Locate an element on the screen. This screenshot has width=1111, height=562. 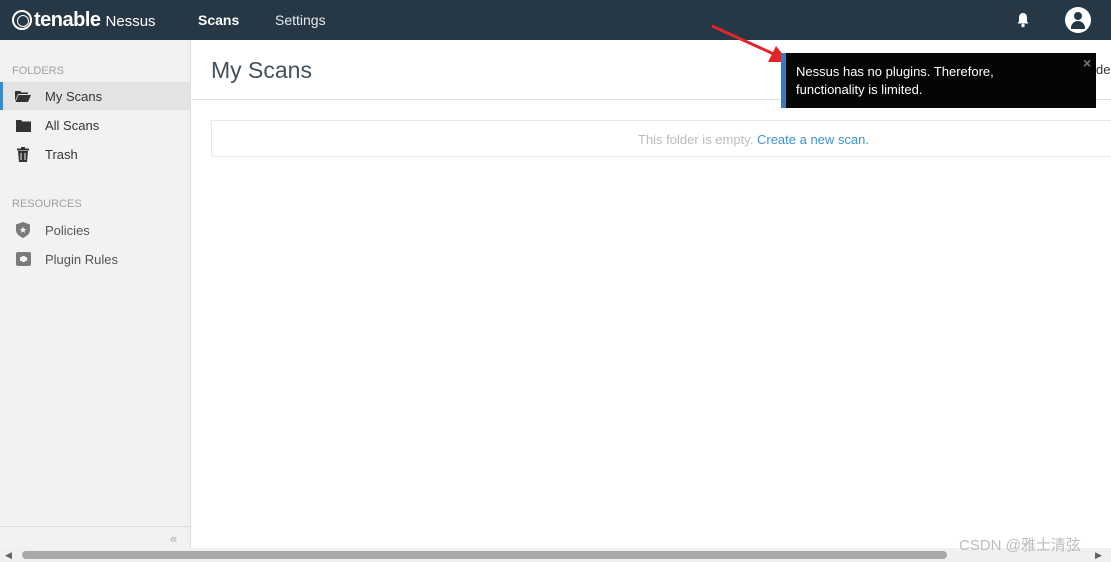
scroll-left-icon: ◀ is located at coordinates (8, 555).